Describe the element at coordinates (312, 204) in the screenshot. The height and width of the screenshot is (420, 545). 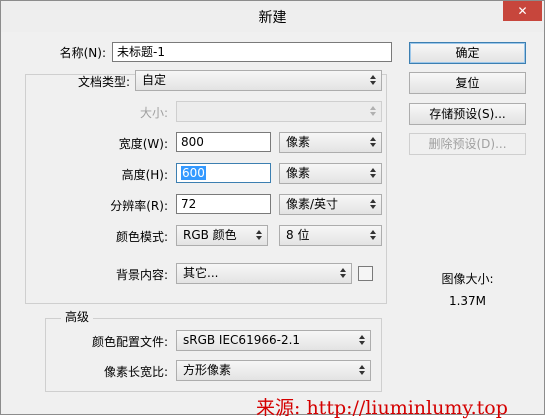
I see `resolution-unit-value: 像素/英寸` at that location.